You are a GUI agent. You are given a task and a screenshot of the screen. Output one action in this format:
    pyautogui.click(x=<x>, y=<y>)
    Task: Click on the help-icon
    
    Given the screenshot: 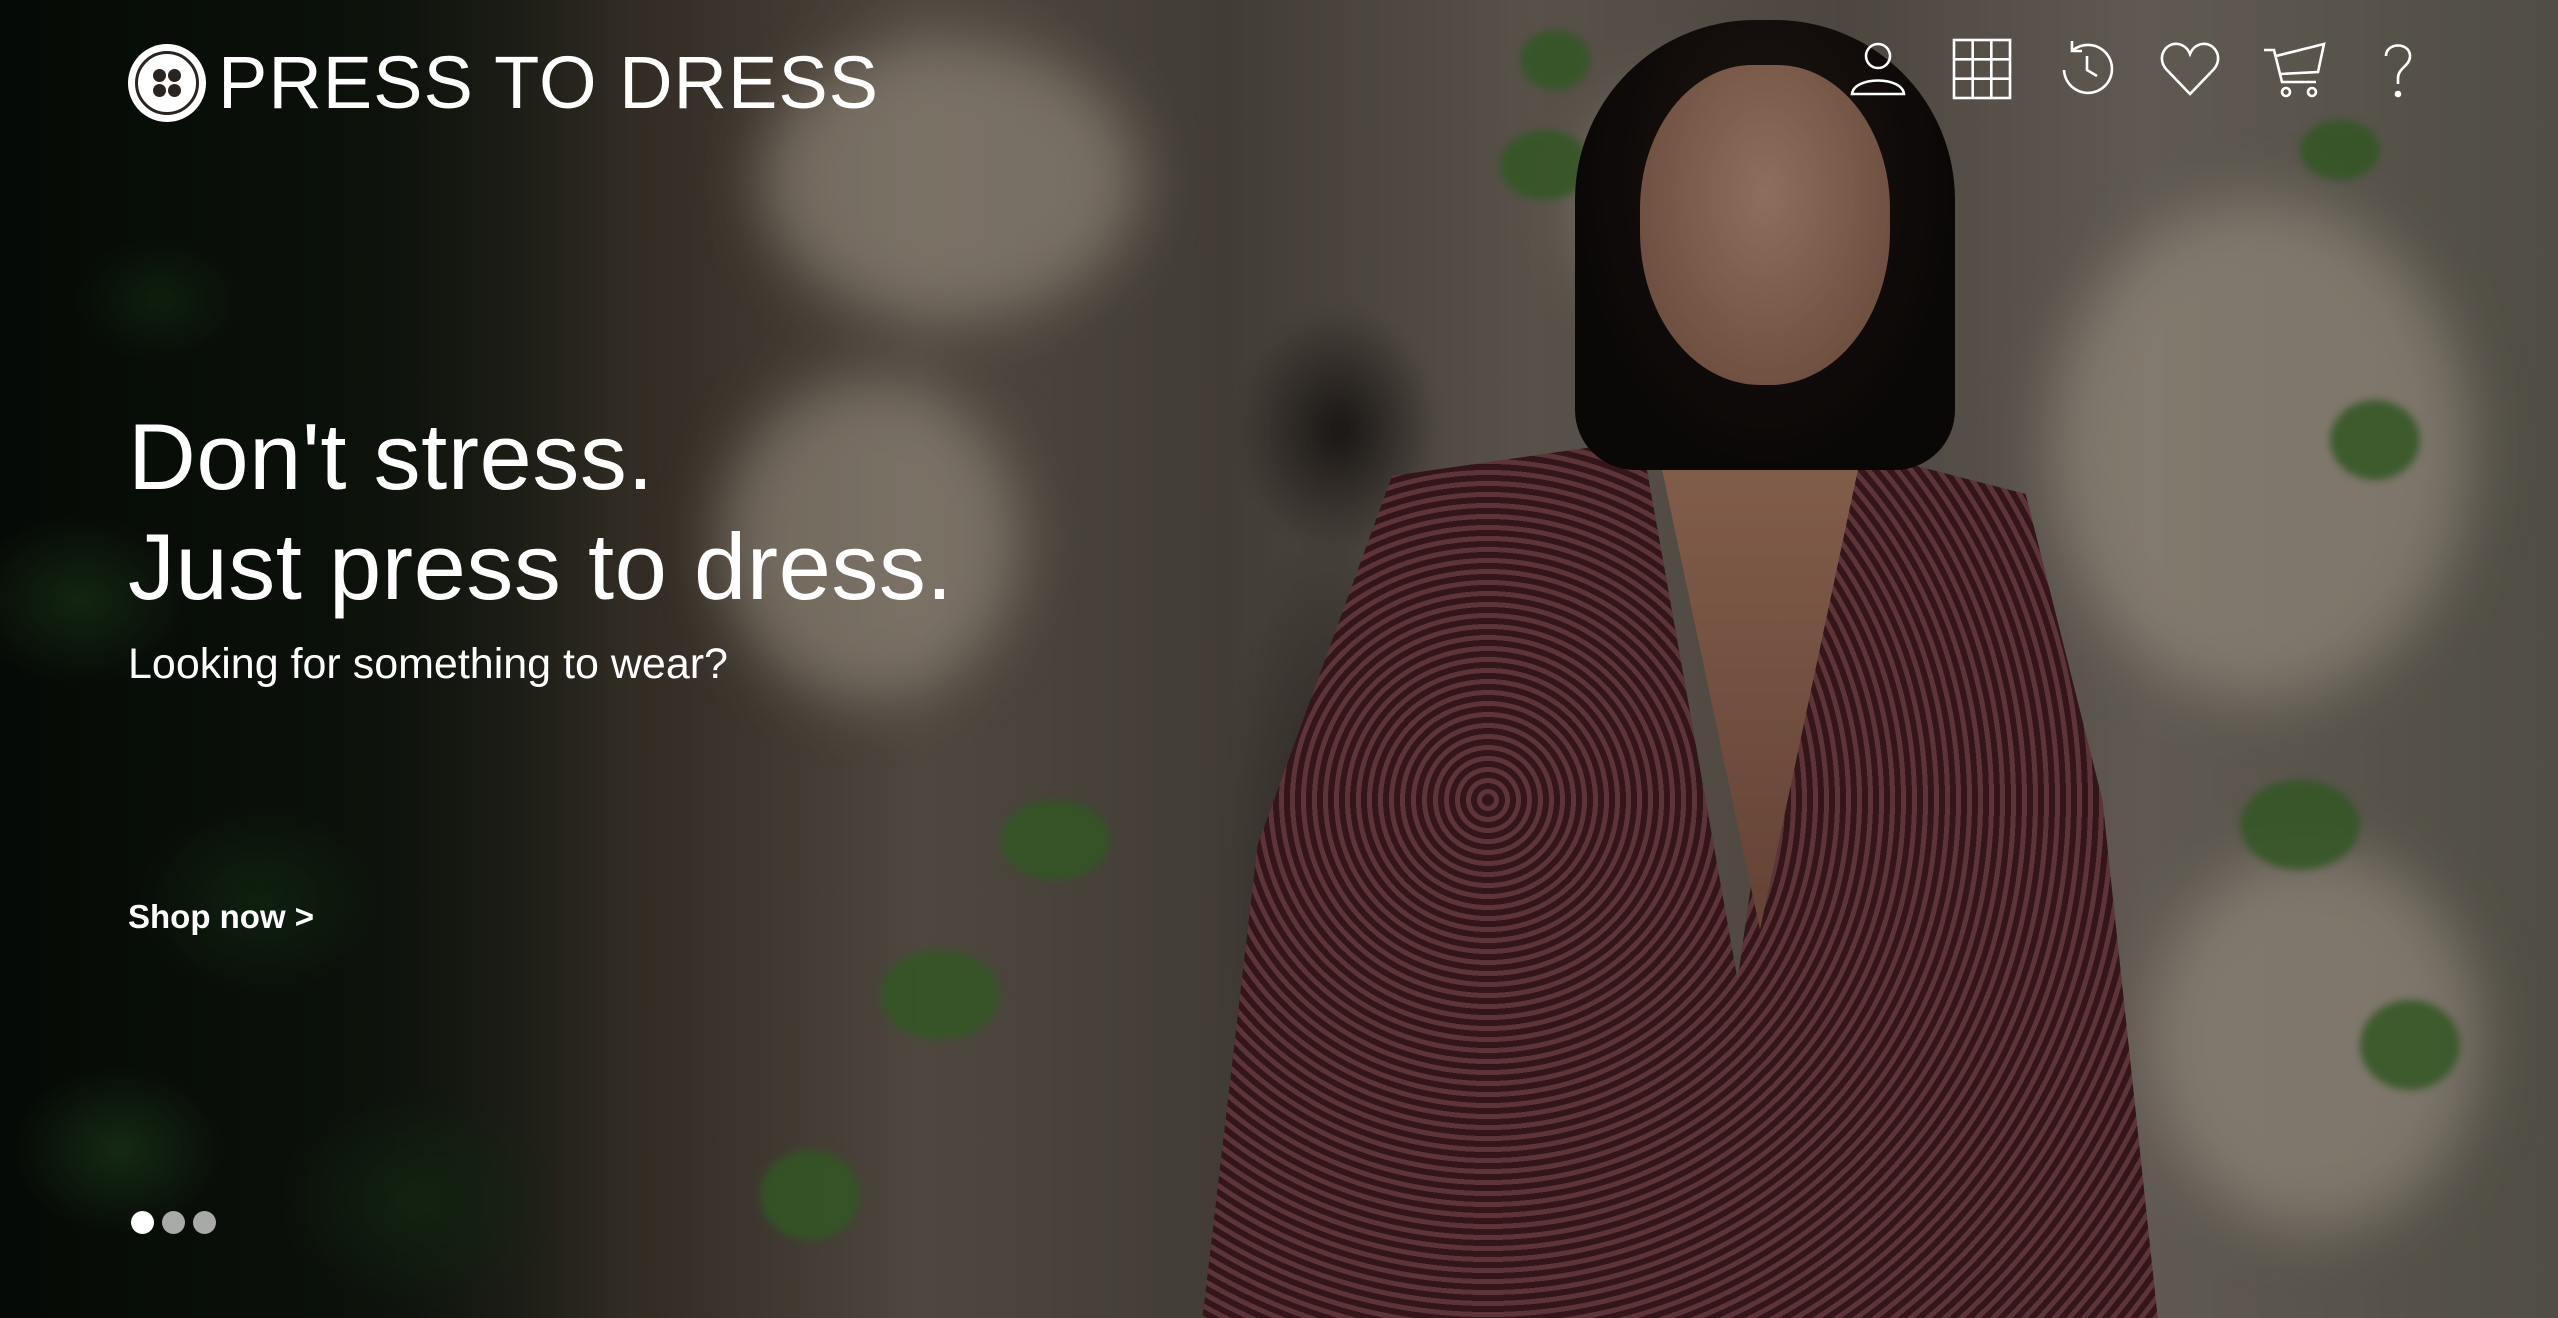 What is the action you would take?
    pyautogui.click(x=2398, y=69)
    